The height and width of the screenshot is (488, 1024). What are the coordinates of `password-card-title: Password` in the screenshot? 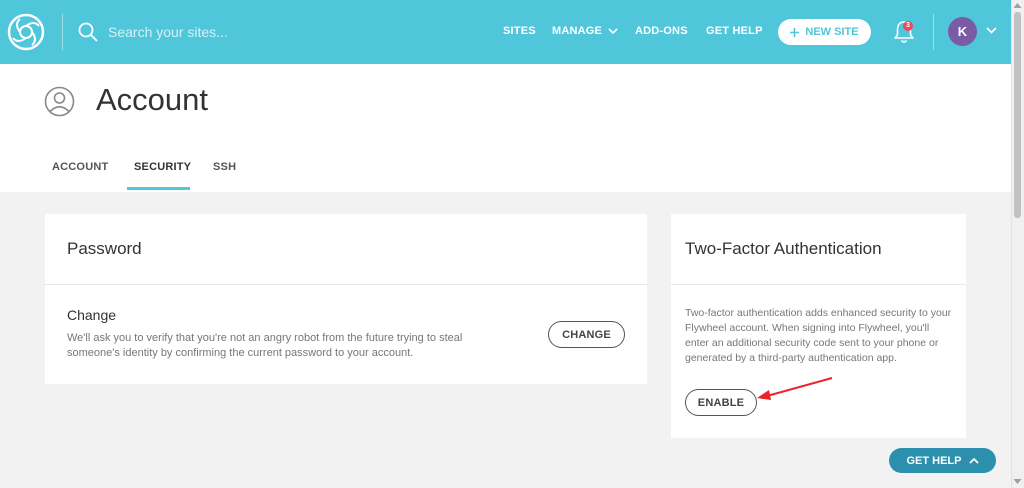 It's located at (104, 248).